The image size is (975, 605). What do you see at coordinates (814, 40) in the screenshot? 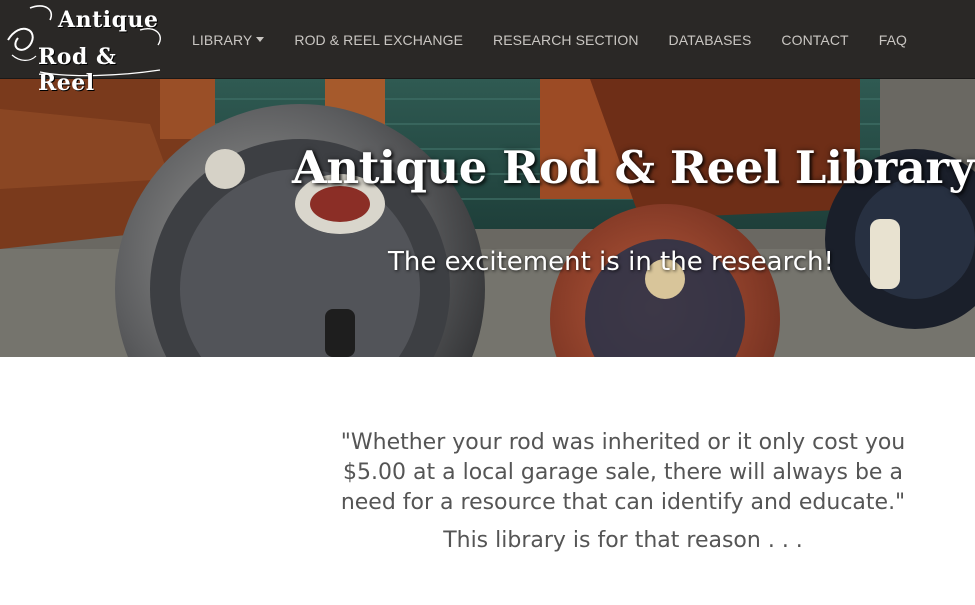
I see `nav-item-contact: CONTACT` at bounding box center [814, 40].